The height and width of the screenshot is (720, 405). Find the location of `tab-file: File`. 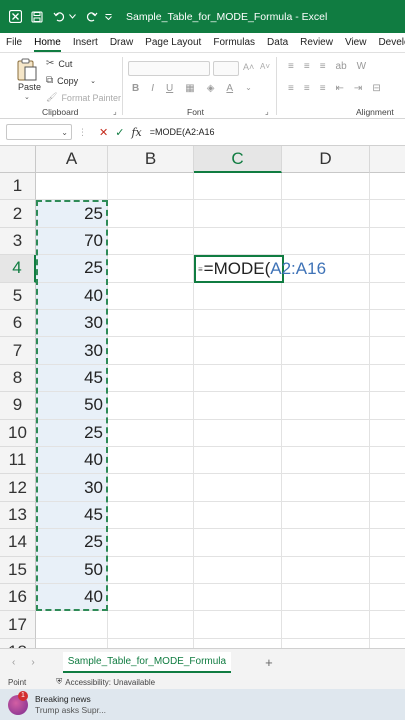

tab-file: File is located at coordinates (14, 44).